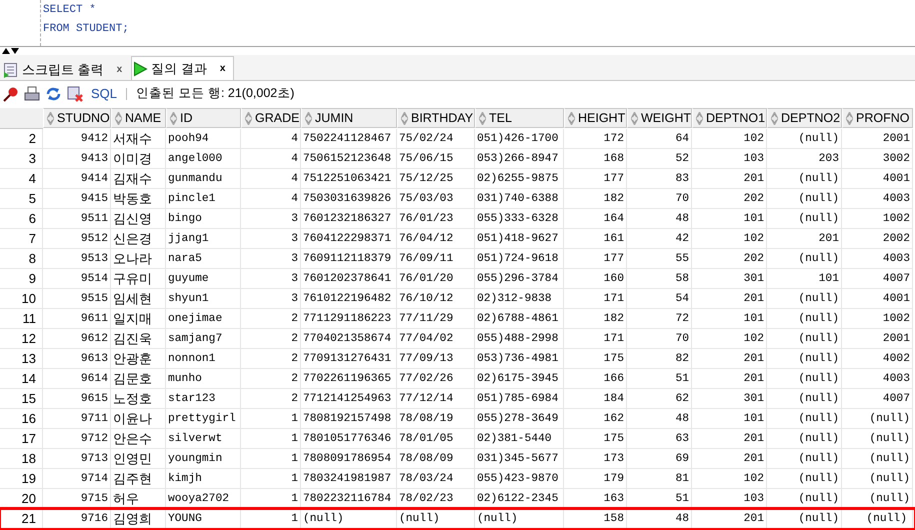 This screenshot has width=915, height=530. Describe the element at coordinates (66, 69) in the screenshot. I see `tab: 스크립트 출력 x` at that location.